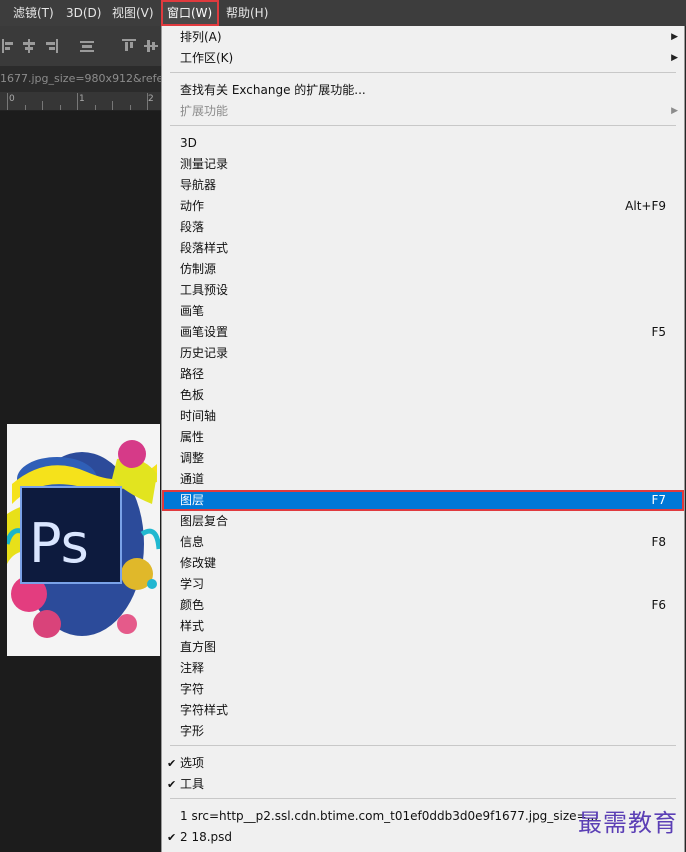 The height and width of the screenshot is (852, 686). I want to click on menu-item-modifier-keys: 修改键, so click(423, 563).